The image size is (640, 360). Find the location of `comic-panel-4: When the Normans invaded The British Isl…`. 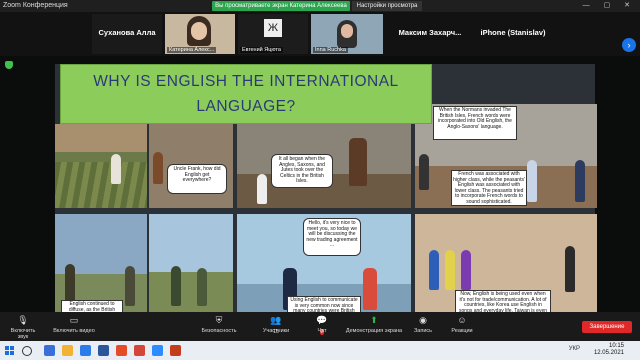

comic-panel-4: When the Normans invaded The British Isl… is located at coordinates (506, 156).